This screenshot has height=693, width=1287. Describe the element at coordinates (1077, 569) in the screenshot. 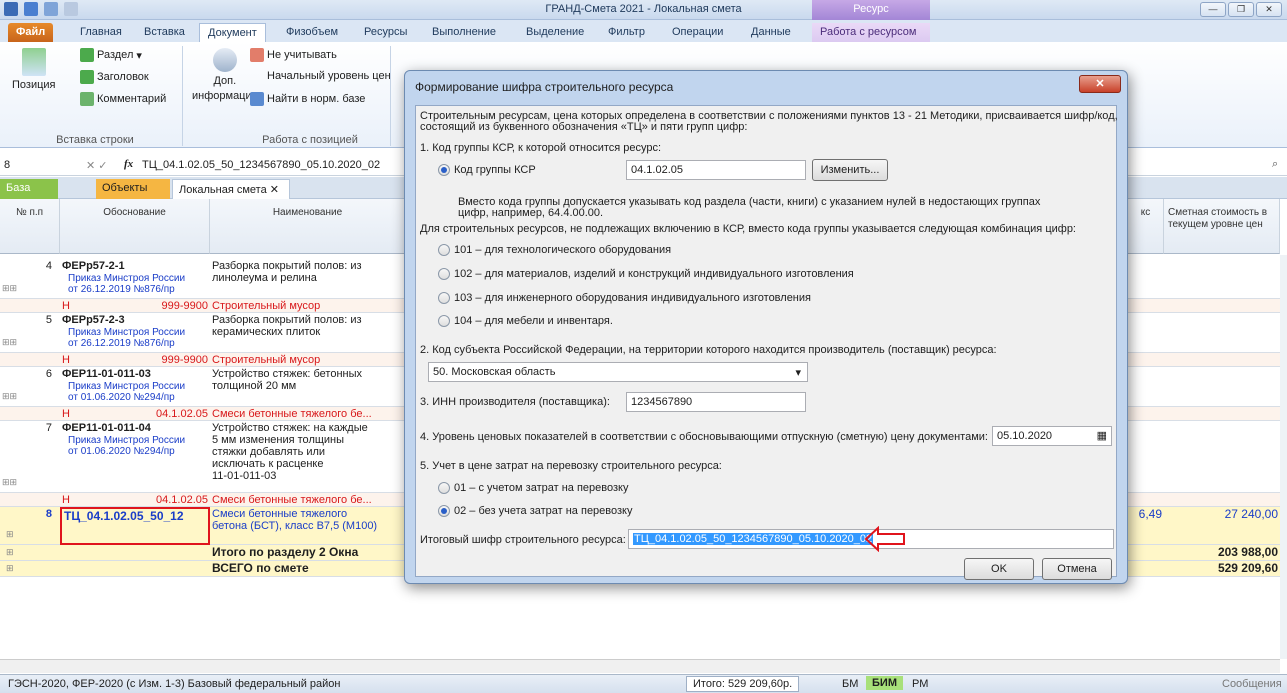

I see `cancel-button: Отмена` at that location.